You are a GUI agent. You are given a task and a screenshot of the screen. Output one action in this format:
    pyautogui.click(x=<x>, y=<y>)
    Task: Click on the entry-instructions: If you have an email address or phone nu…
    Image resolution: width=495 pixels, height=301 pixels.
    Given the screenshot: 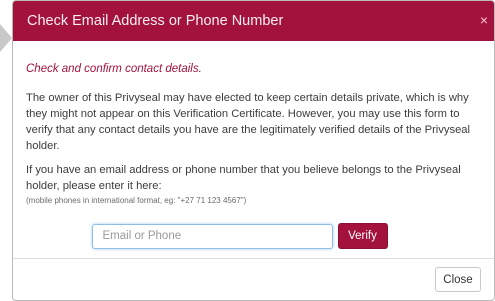 What is the action you would take?
    pyautogui.click(x=243, y=178)
    